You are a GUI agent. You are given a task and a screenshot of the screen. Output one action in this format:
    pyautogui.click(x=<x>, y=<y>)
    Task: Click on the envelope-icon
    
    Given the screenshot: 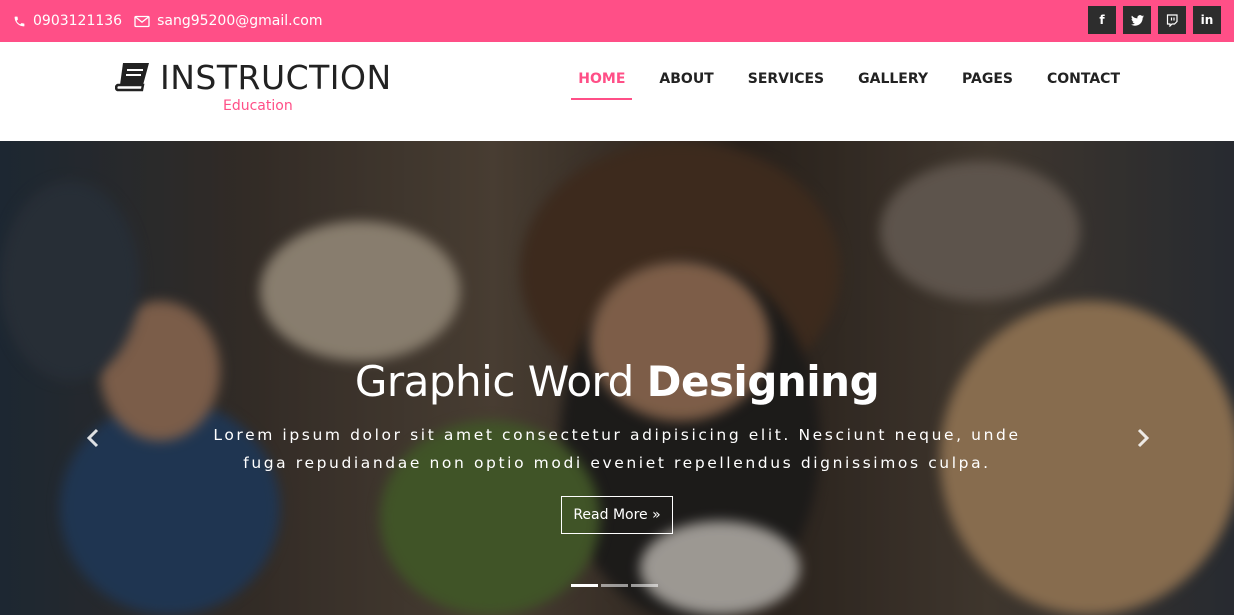 What is the action you would take?
    pyautogui.click(x=142, y=21)
    